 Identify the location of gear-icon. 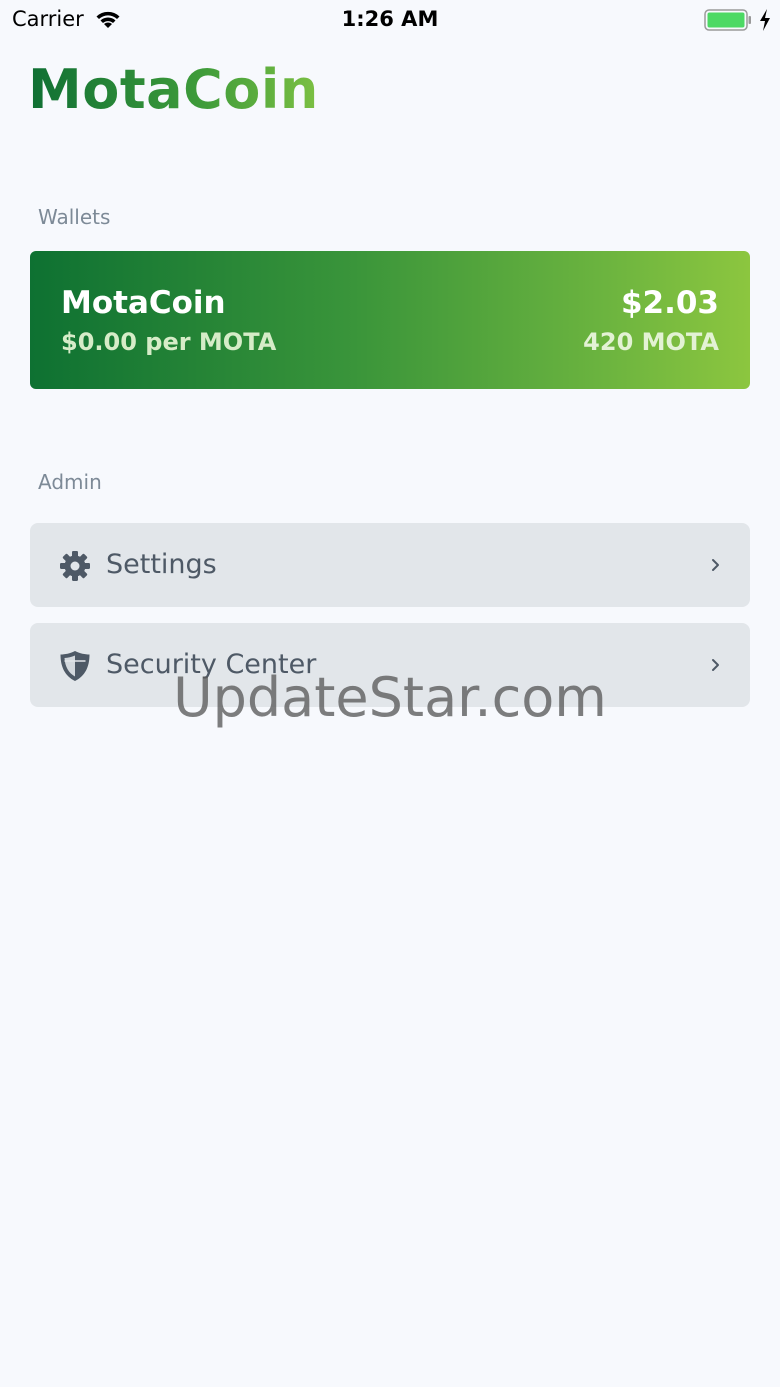
(75, 566).